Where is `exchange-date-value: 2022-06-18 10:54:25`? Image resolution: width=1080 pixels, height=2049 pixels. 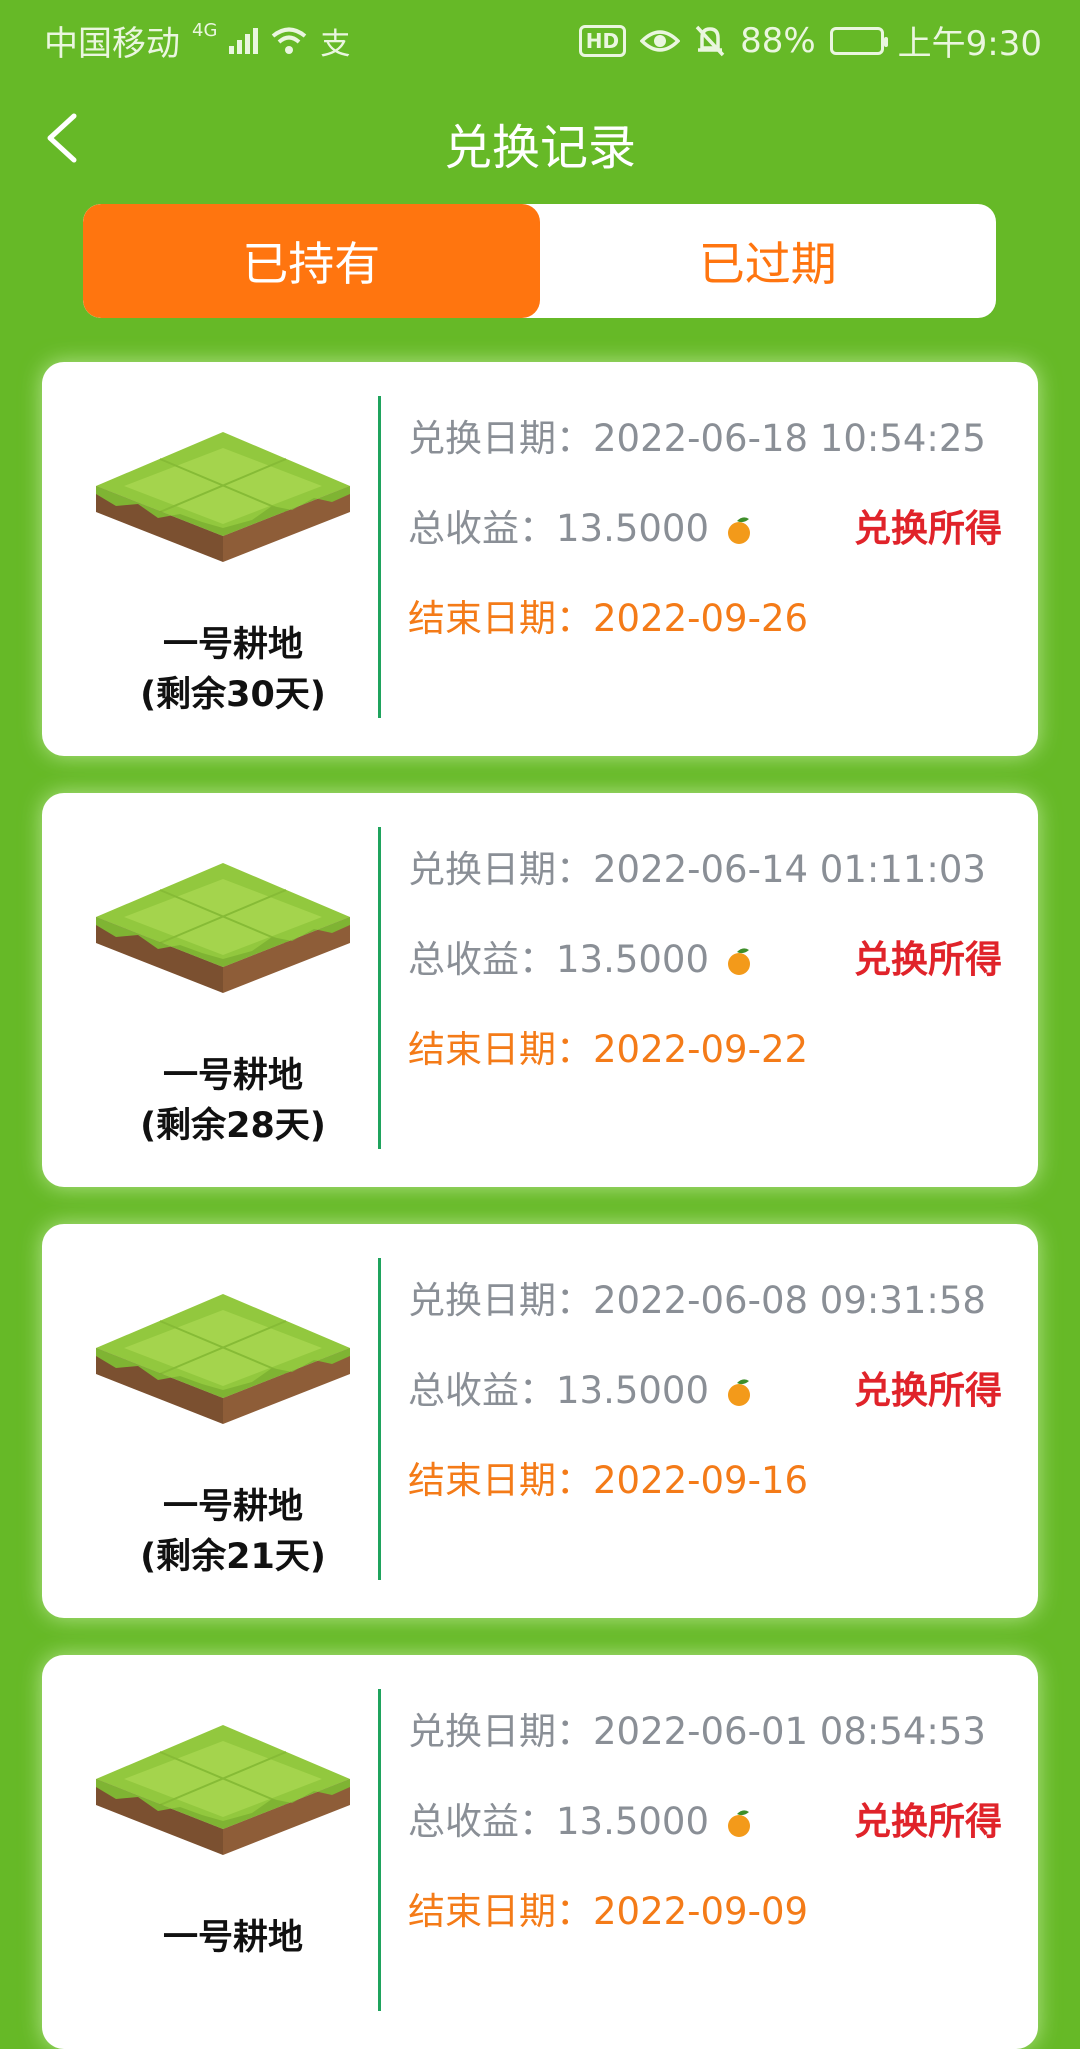 exchange-date-value: 2022-06-18 10:54:25 is located at coordinates (789, 438).